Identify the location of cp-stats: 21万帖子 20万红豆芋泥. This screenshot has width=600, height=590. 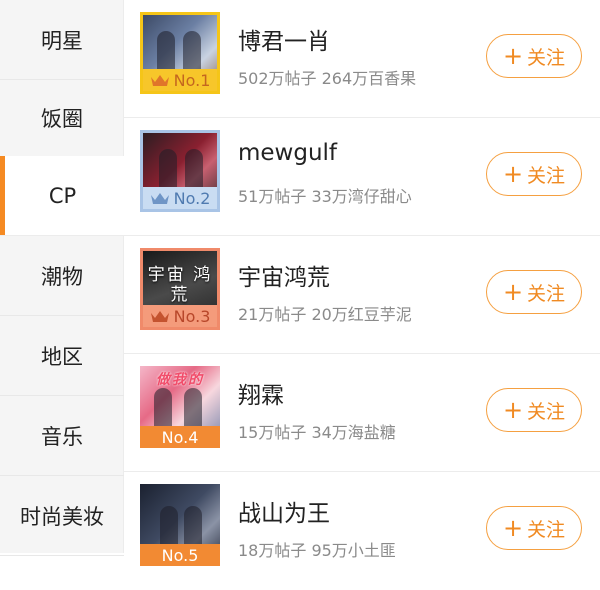
(325, 314).